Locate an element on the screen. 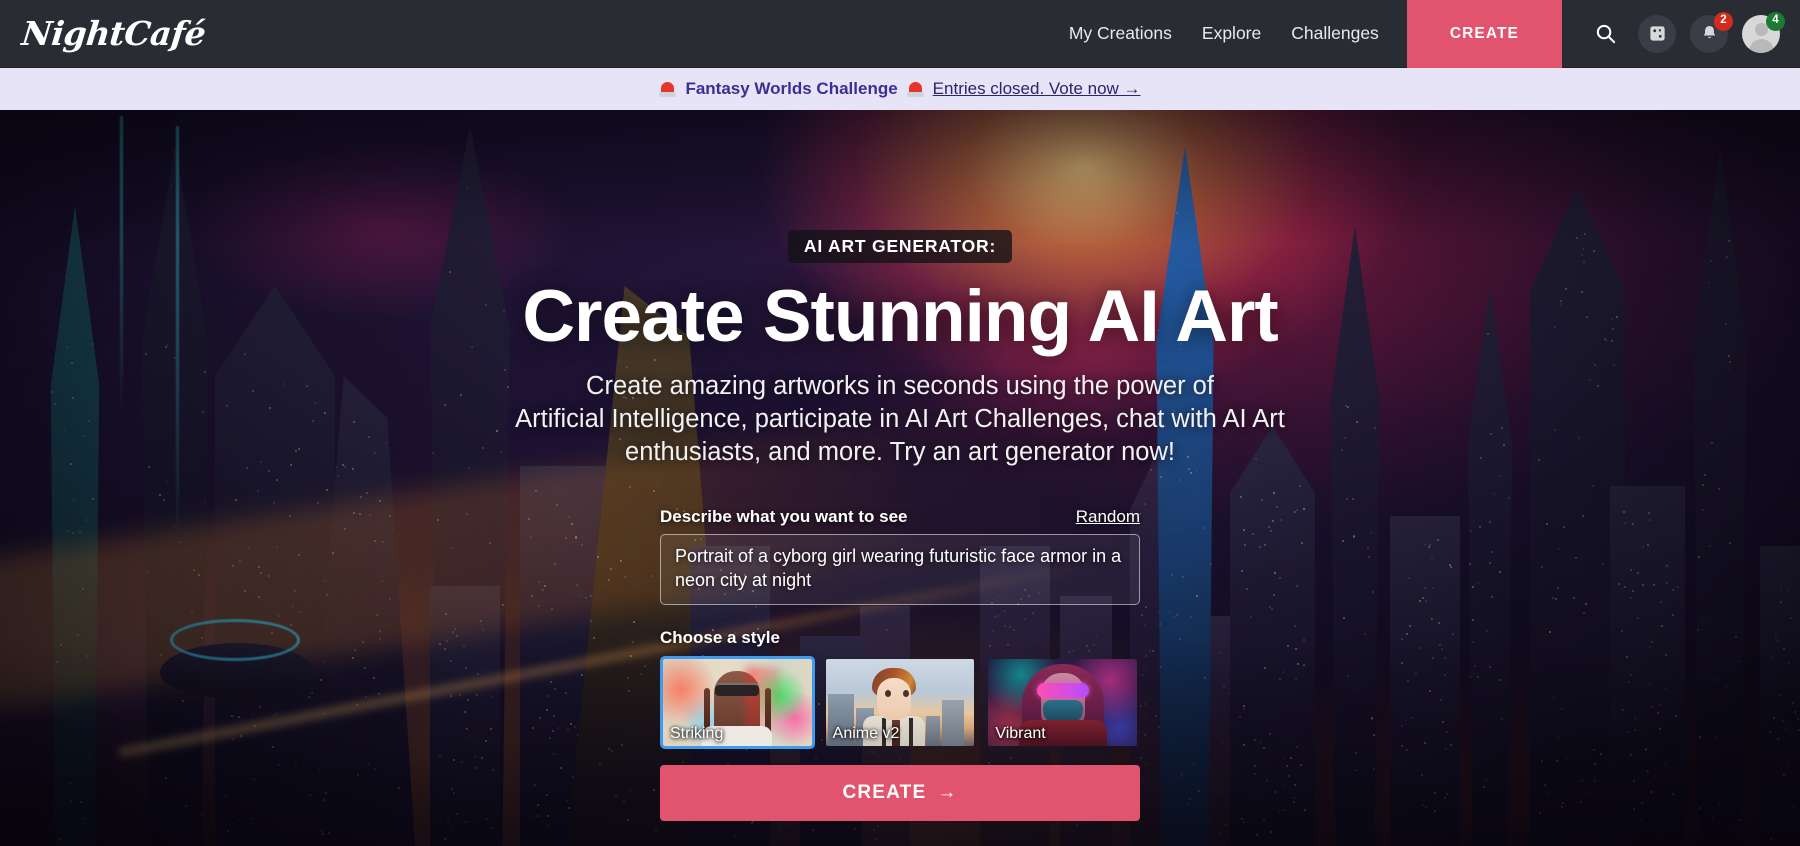 The image size is (1800, 846). header-create-button: CREATE is located at coordinates (1484, 34).